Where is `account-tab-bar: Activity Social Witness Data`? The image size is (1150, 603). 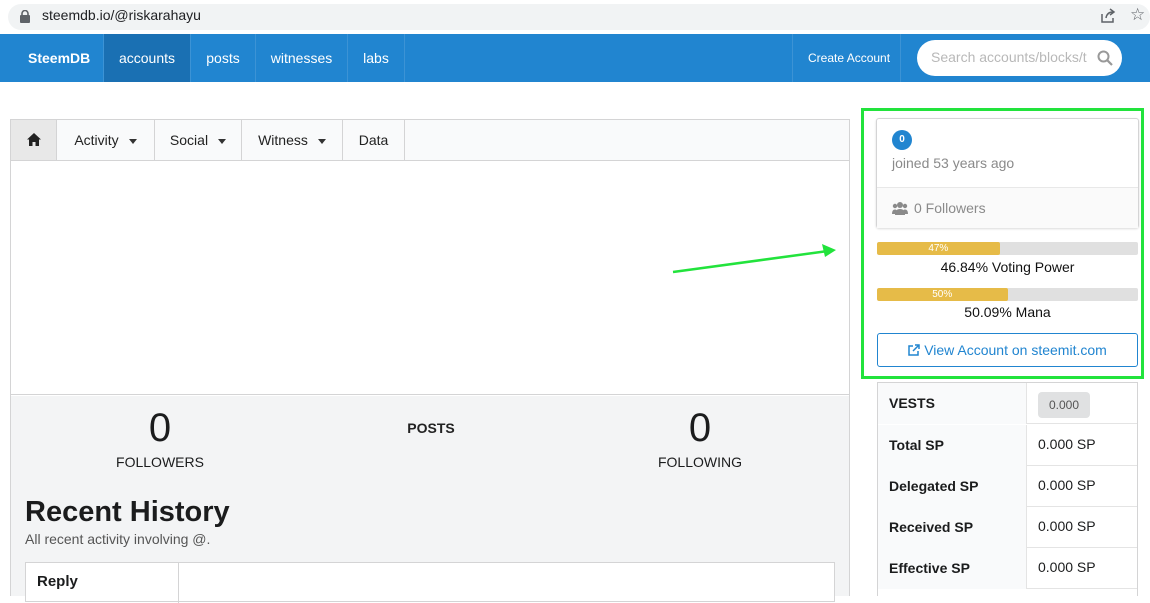 account-tab-bar: Activity Social Witness Data is located at coordinates (430, 140).